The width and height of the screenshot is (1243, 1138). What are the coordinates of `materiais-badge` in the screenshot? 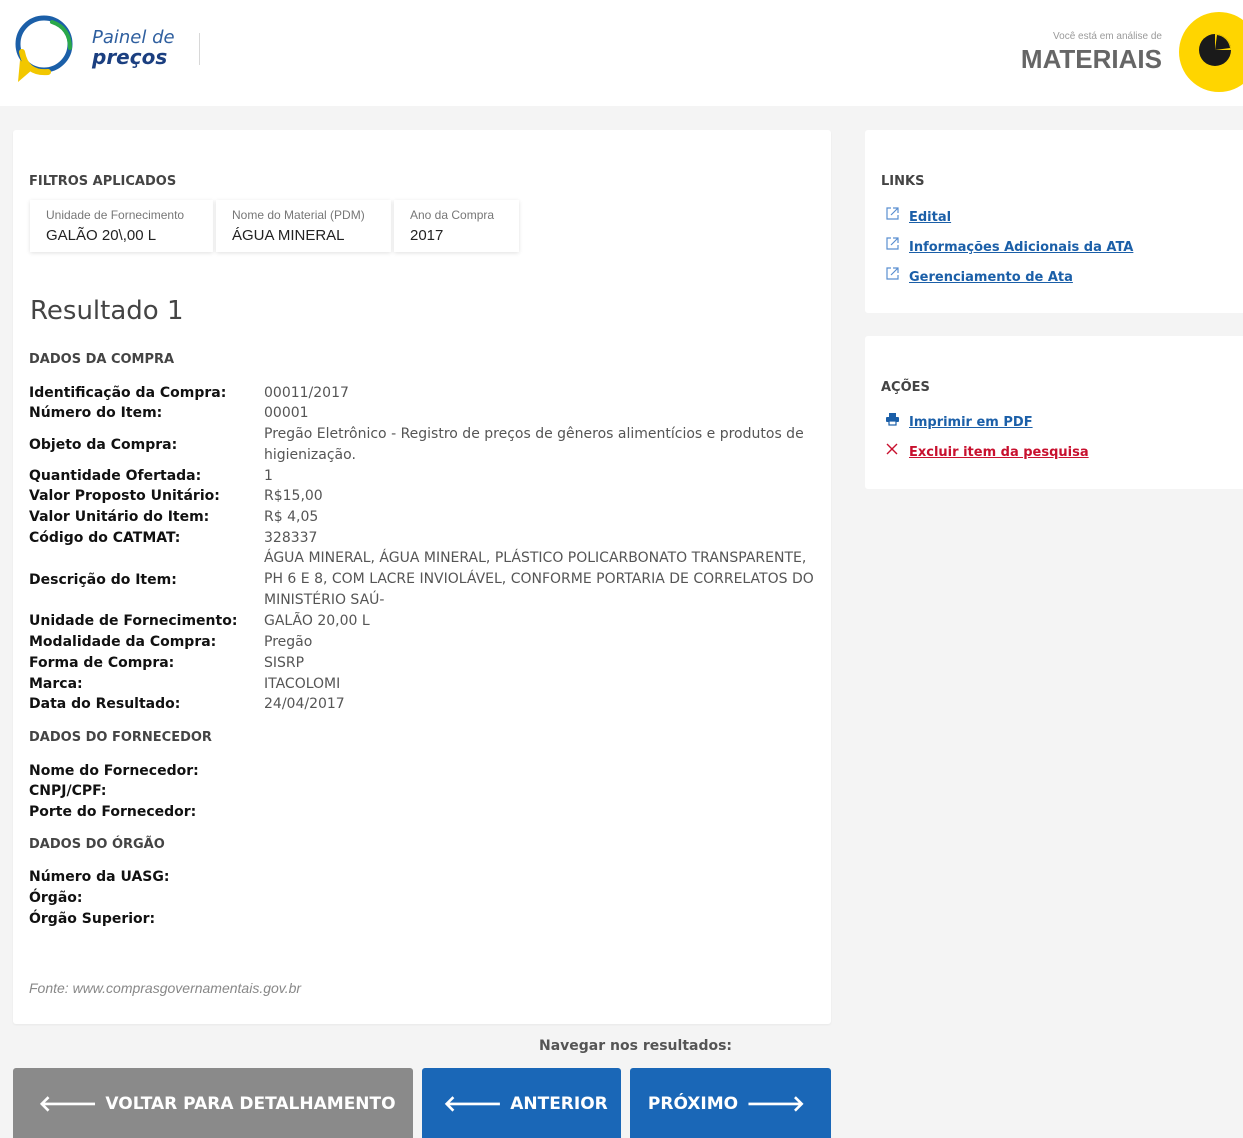 It's located at (1211, 52).